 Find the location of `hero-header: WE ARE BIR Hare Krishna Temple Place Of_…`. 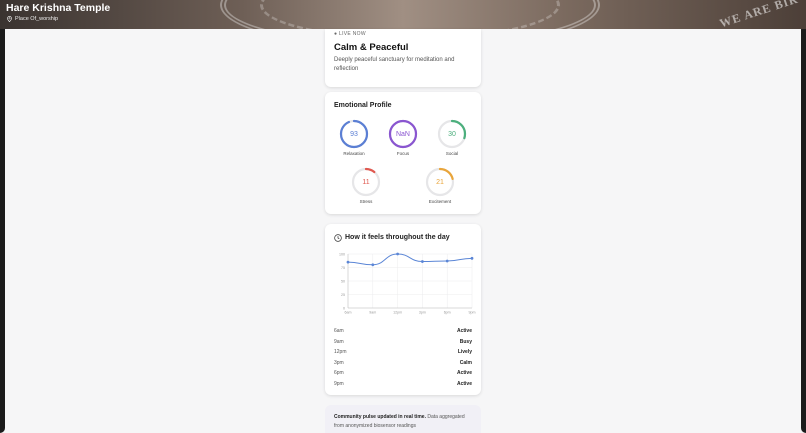

hero-header: WE ARE BIR Hare Krishna Temple Place Of_… is located at coordinates (403, 14).